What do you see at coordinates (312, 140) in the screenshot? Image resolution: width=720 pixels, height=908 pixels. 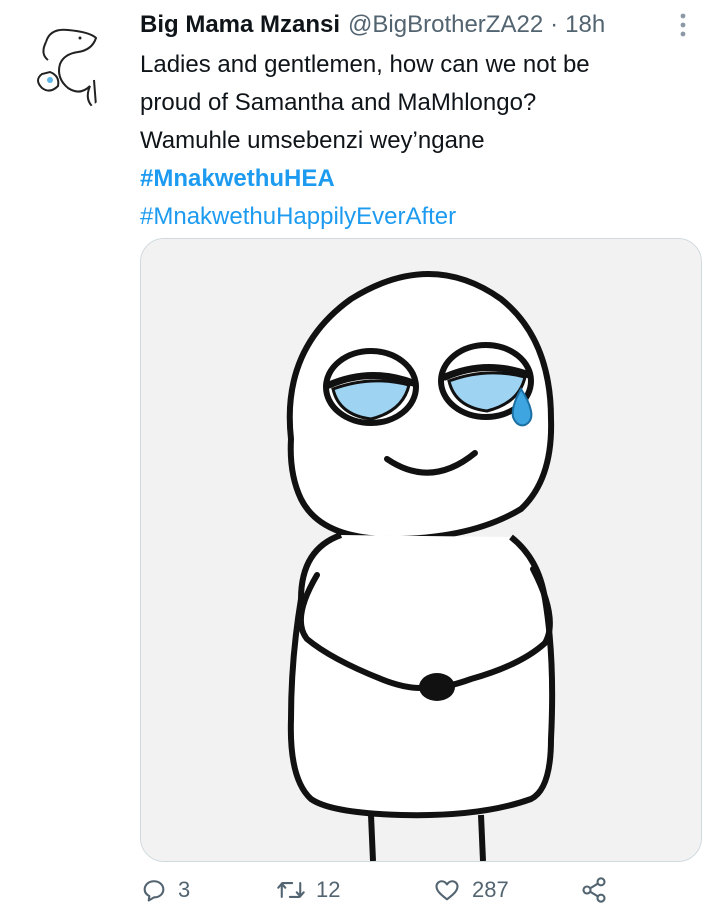 I see `tweet-text-line: Wamuhle umsebenzi wey’ngane` at bounding box center [312, 140].